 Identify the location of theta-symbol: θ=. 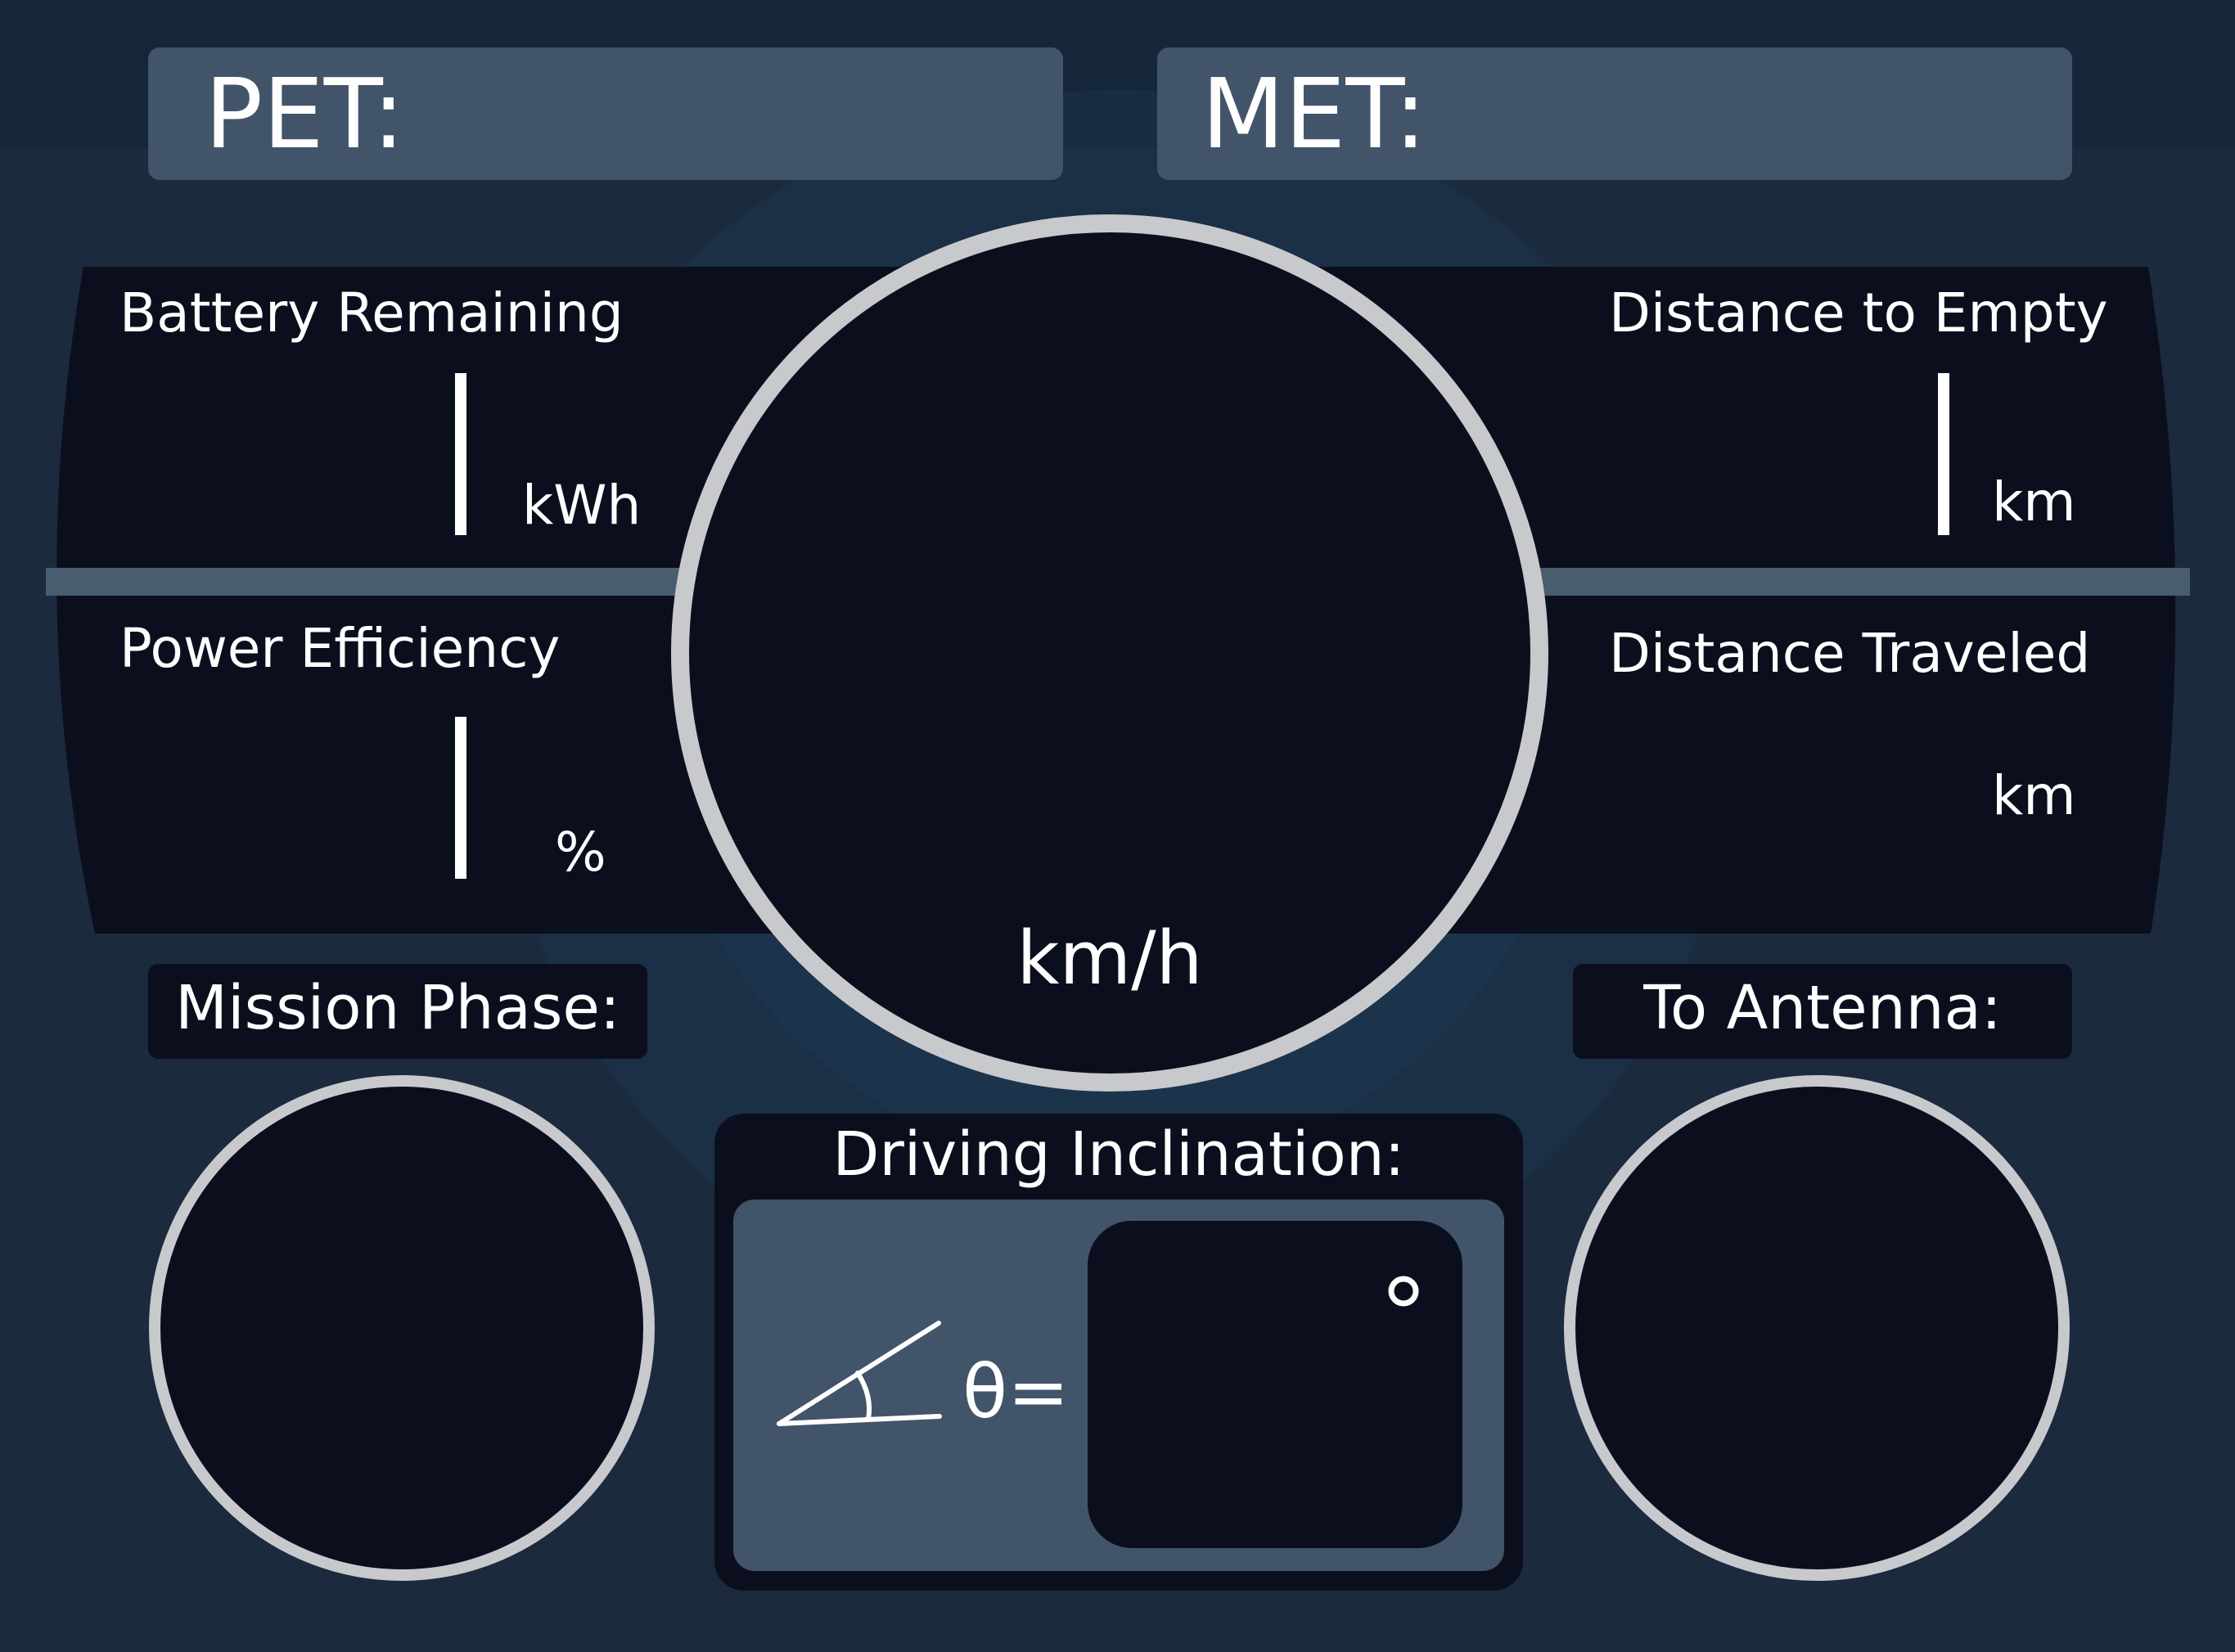
(1015, 1392).